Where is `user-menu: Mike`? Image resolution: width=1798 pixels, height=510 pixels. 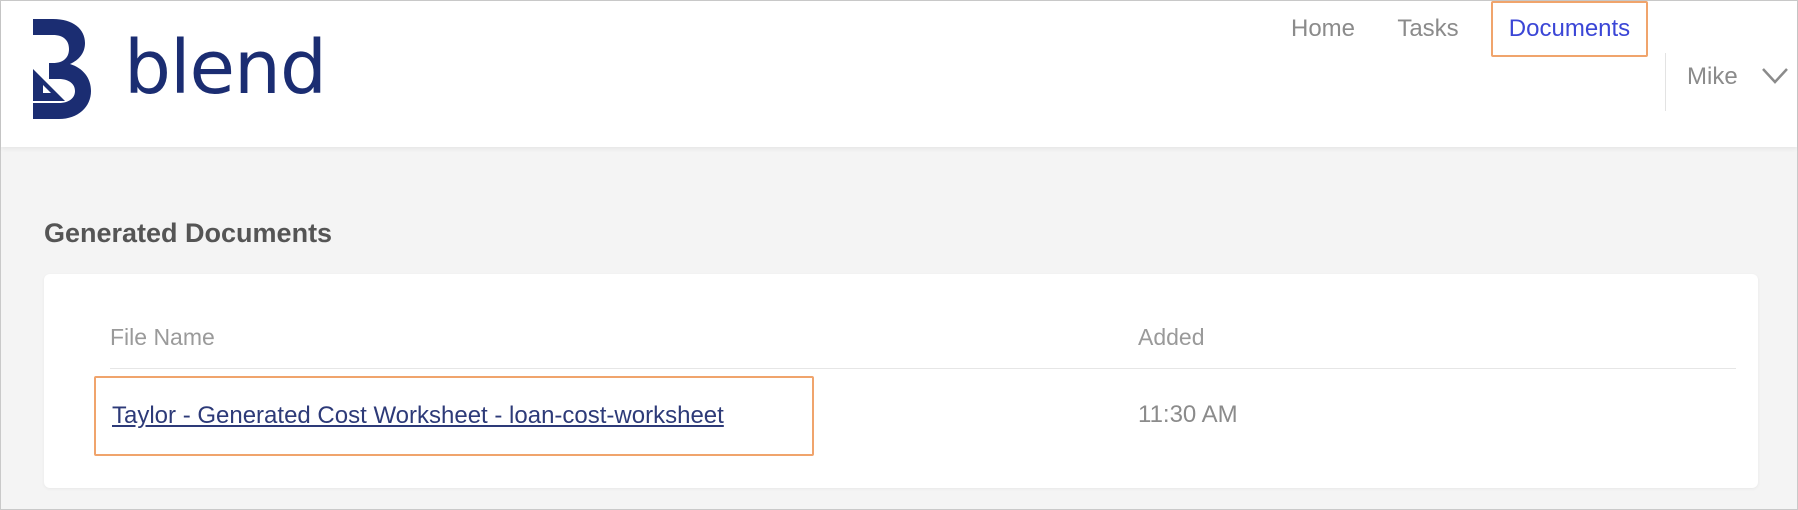
user-menu: Mike is located at coordinates (1739, 77).